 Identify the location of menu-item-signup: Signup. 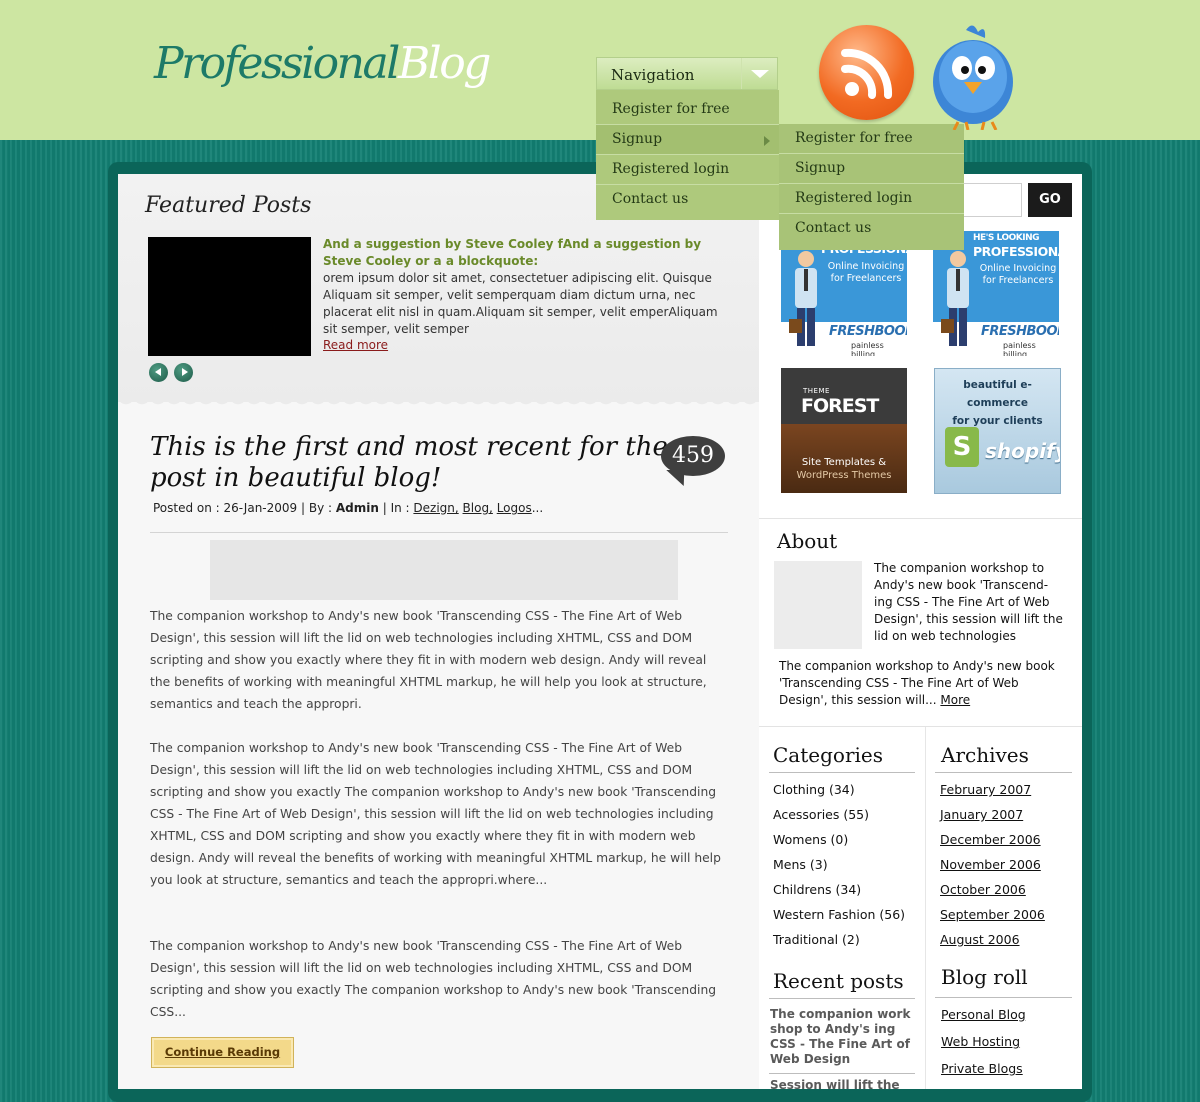
(687, 140).